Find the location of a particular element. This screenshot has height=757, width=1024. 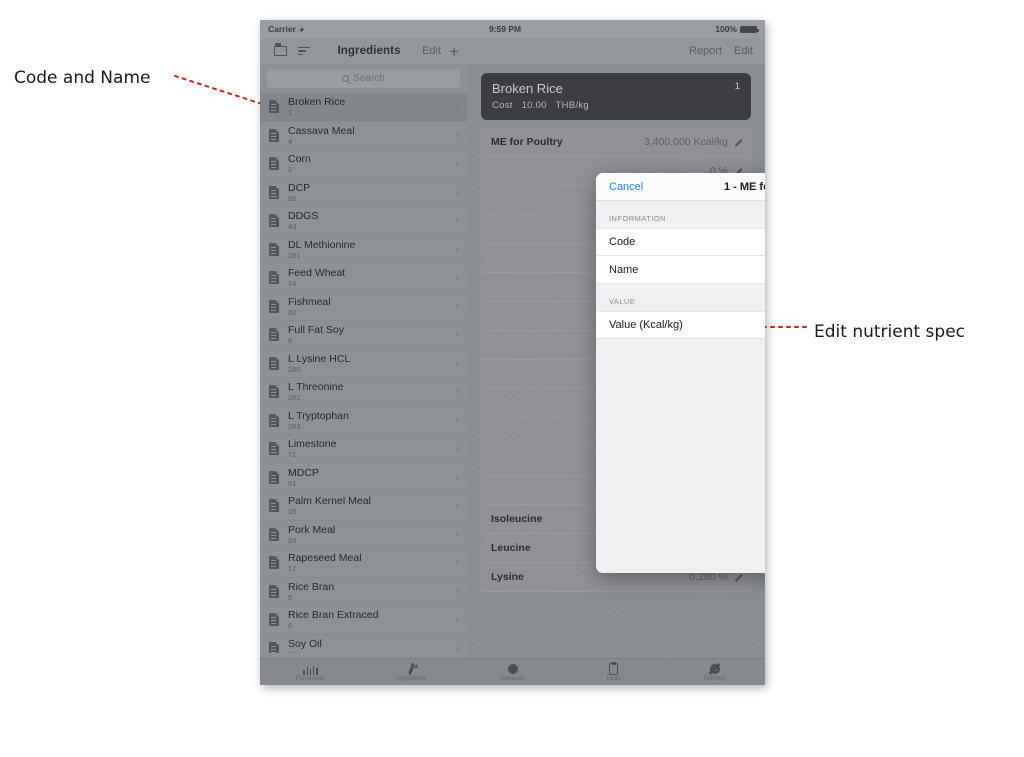

ingredient-code: 8 is located at coordinates (290, 341).